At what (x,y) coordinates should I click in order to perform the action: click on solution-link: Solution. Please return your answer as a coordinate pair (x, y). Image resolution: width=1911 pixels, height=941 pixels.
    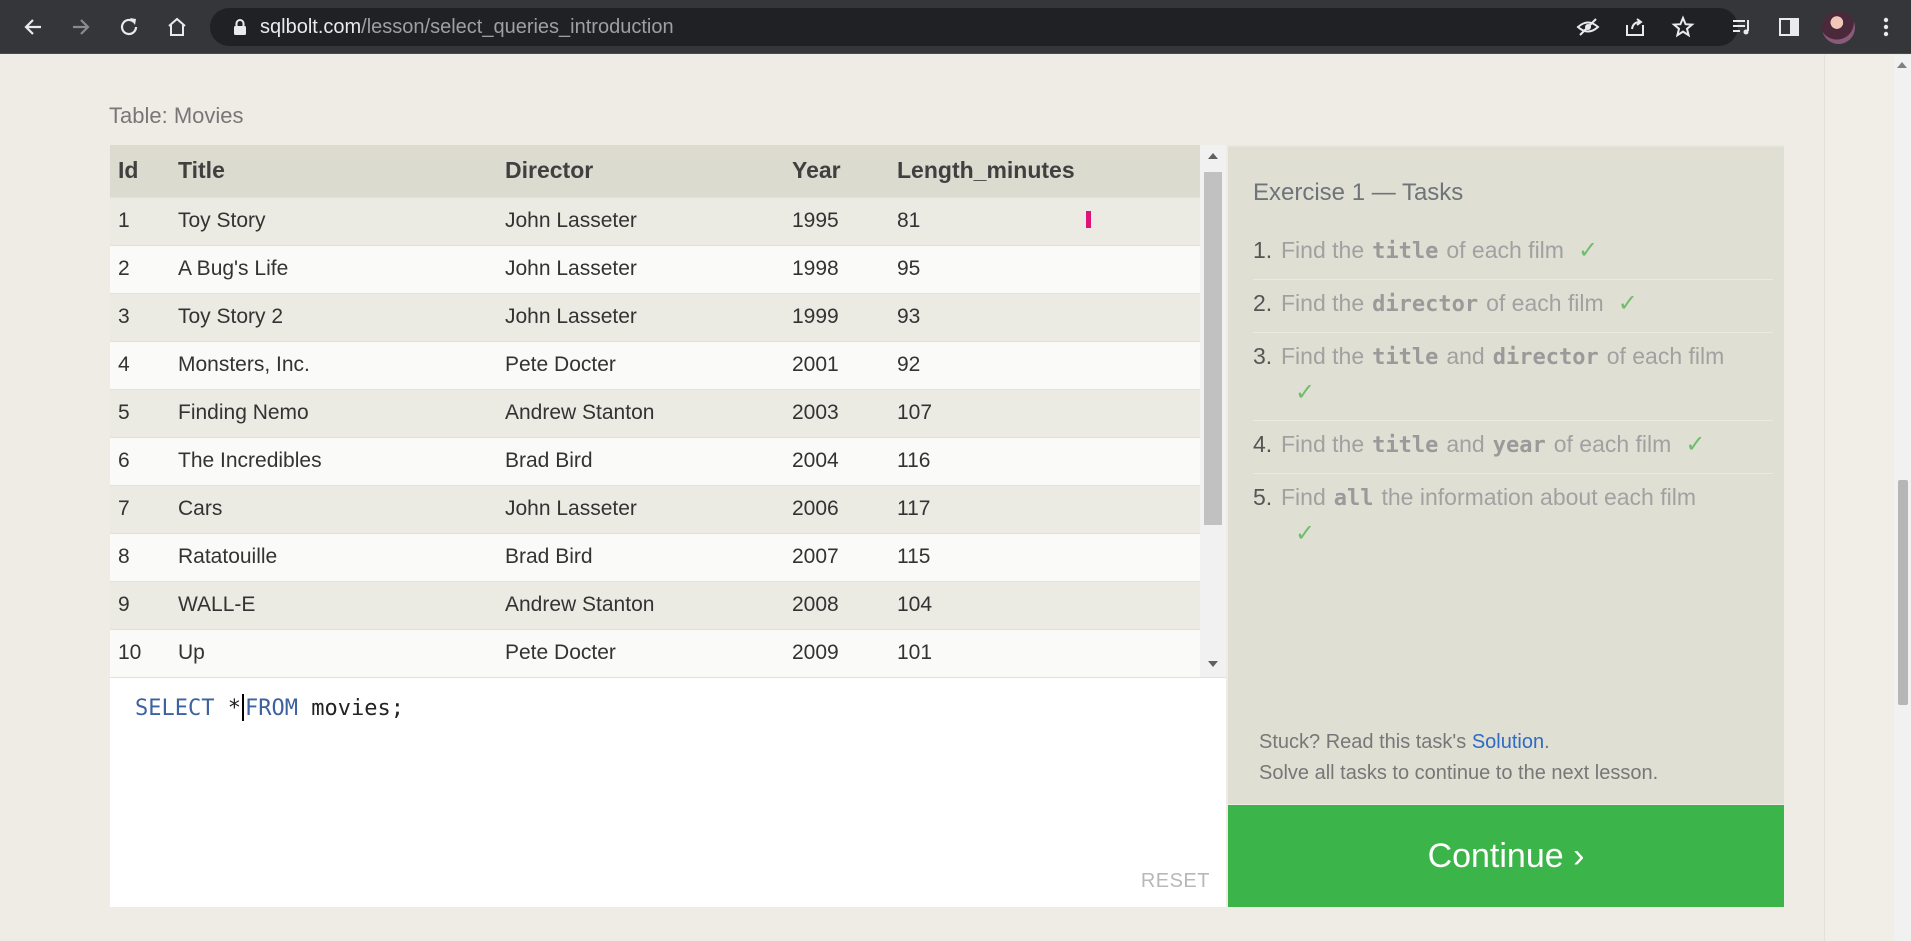
    Looking at the image, I should click on (1508, 742).